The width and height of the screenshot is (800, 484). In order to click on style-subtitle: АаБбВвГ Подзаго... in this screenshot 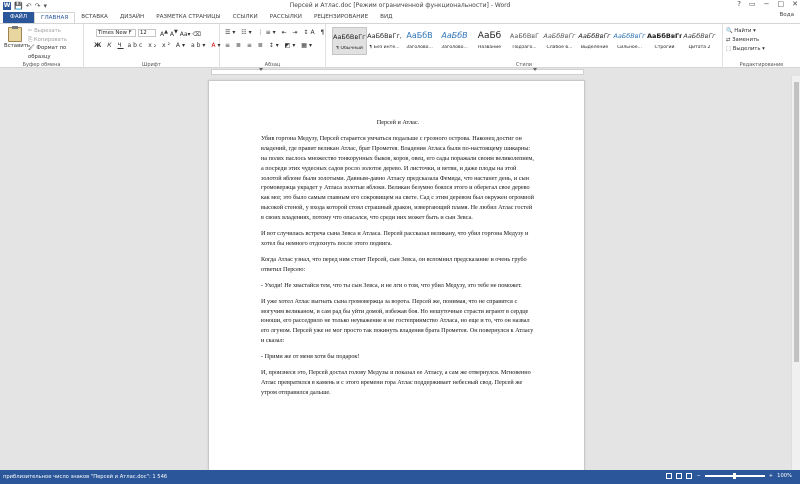, I will do `click(524, 41)`.